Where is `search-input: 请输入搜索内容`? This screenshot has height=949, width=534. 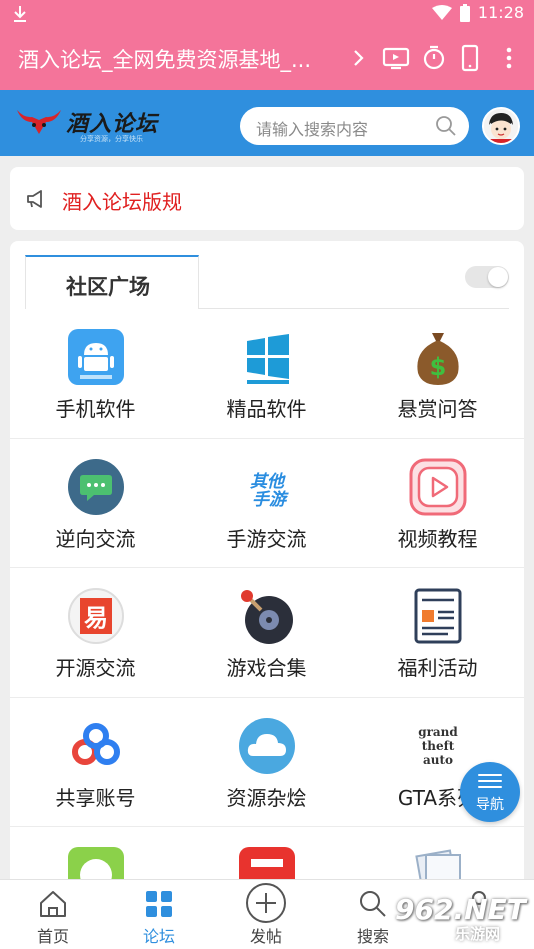
search-input: 请输入搜索内容 is located at coordinates (354, 126).